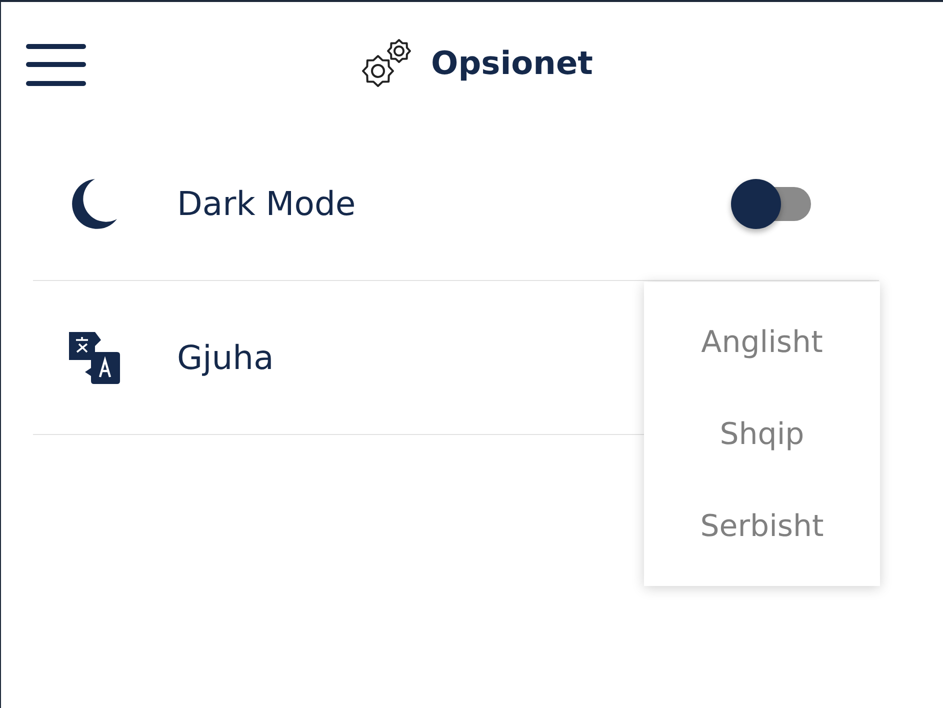 This screenshot has height=708, width=943. What do you see at coordinates (771, 203) in the screenshot?
I see `toggle-switch` at bounding box center [771, 203].